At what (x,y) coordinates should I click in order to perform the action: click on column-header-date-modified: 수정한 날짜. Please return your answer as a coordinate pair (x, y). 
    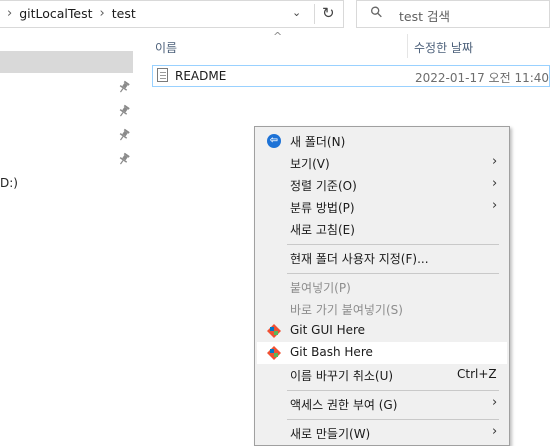
    Looking at the image, I should click on (443, 47).